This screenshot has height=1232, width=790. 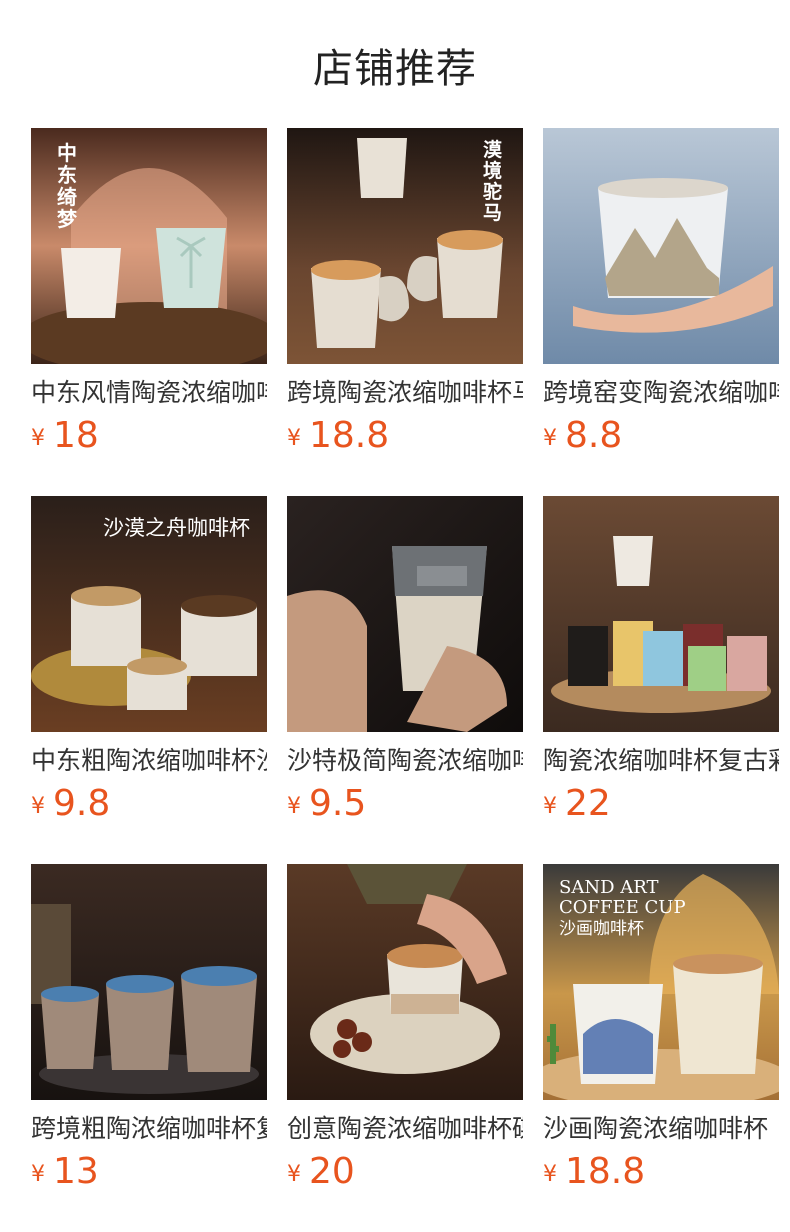 I want to click on product-price: ¥13, so click(x=149, y=1175).